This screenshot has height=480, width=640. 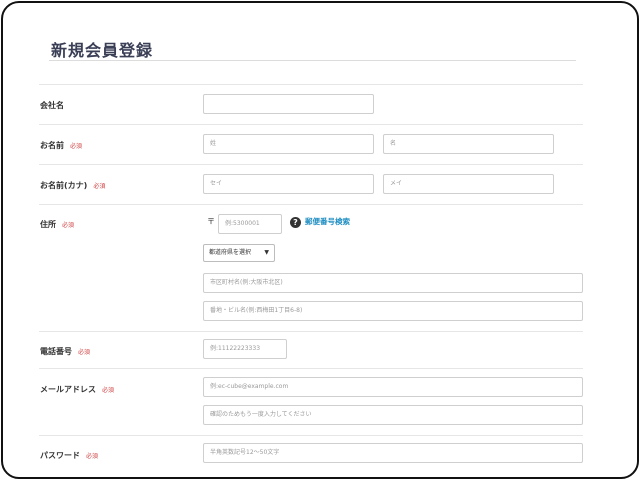 What do you see at coordinates (245, 349) in the screenshot?
I see `phone-input: 例:11122223333` at bounding box center [245, 349].